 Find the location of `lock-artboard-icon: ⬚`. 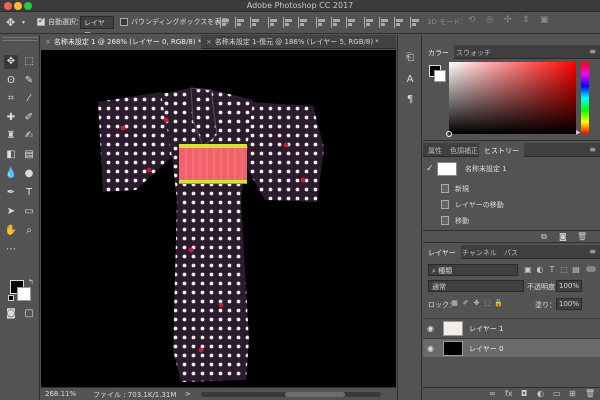

lock-artboard-icon: ⬚ is located at coordinates (487, 303).